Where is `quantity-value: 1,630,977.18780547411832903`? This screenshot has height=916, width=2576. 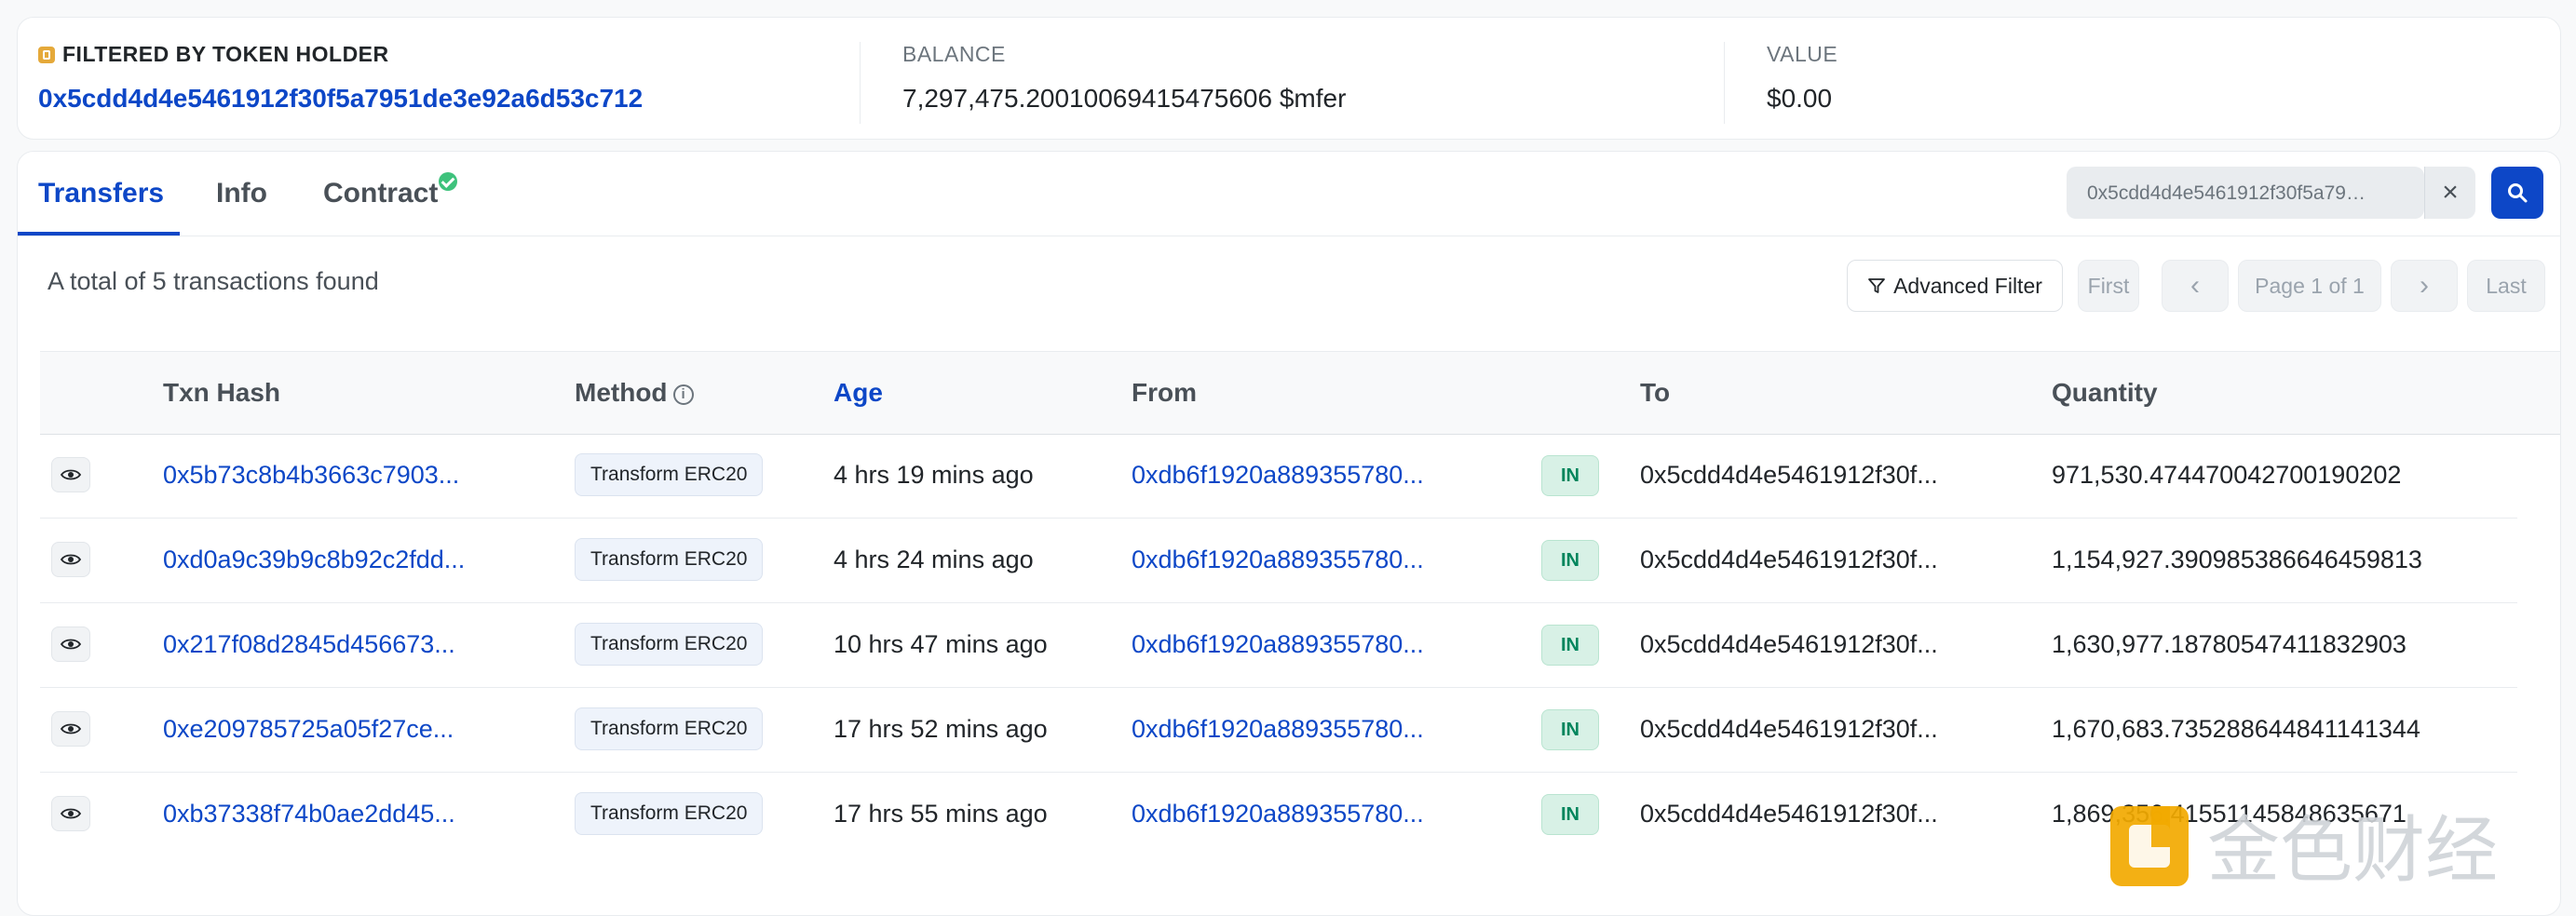
quantity-value: 1,630,977.18780547411832903 is located at coordinates (2229, 644).